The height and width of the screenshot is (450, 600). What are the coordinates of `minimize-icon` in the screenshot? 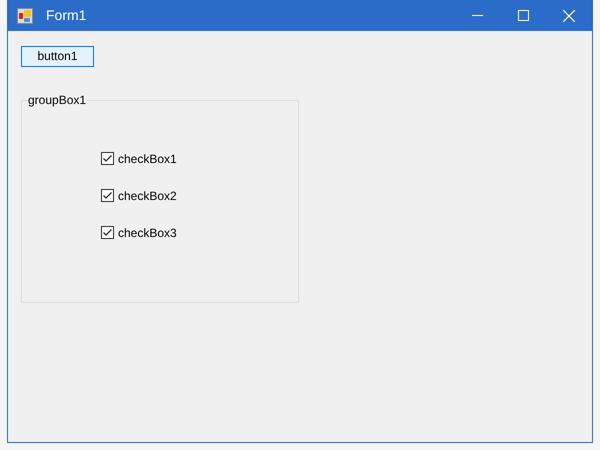 It's located at (477, 15).